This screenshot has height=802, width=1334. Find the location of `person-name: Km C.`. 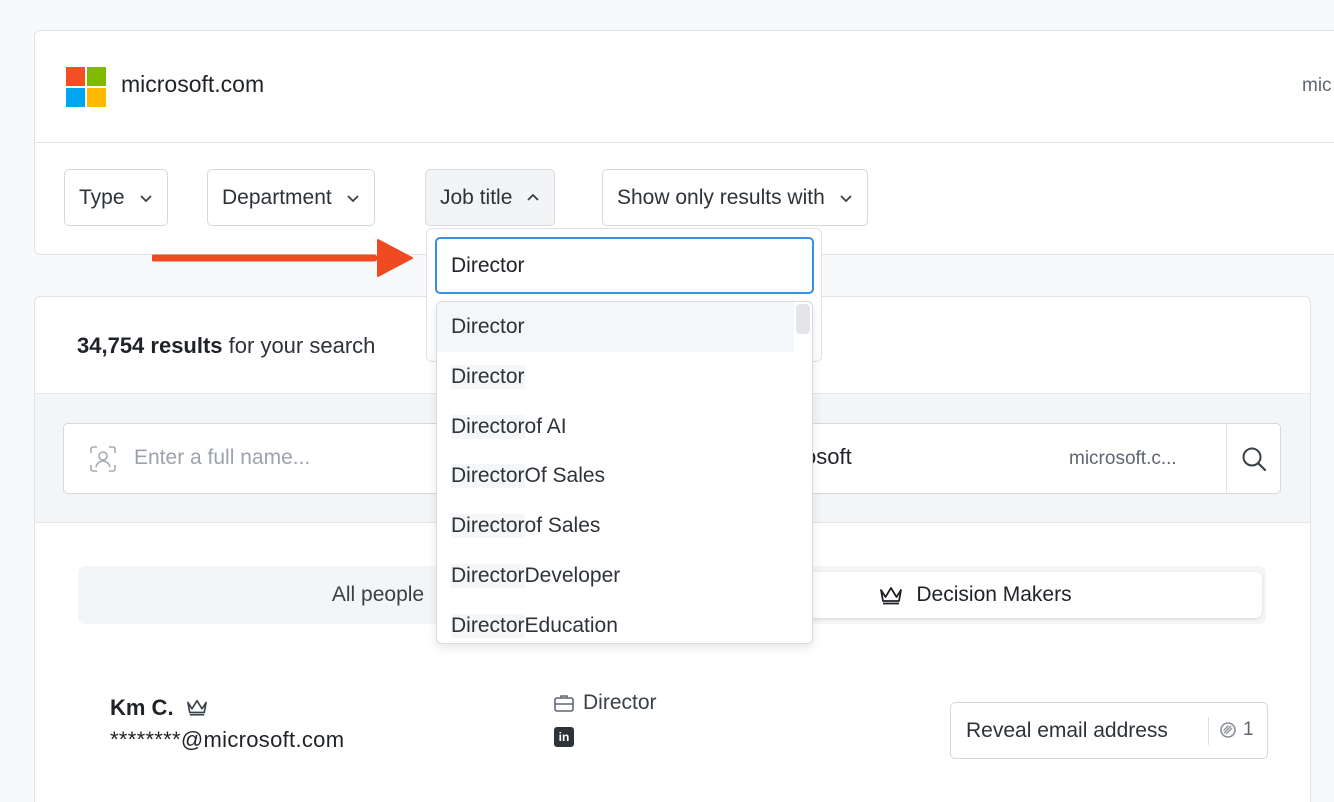

person-name: Km C. is located at coordinates (142, 707).